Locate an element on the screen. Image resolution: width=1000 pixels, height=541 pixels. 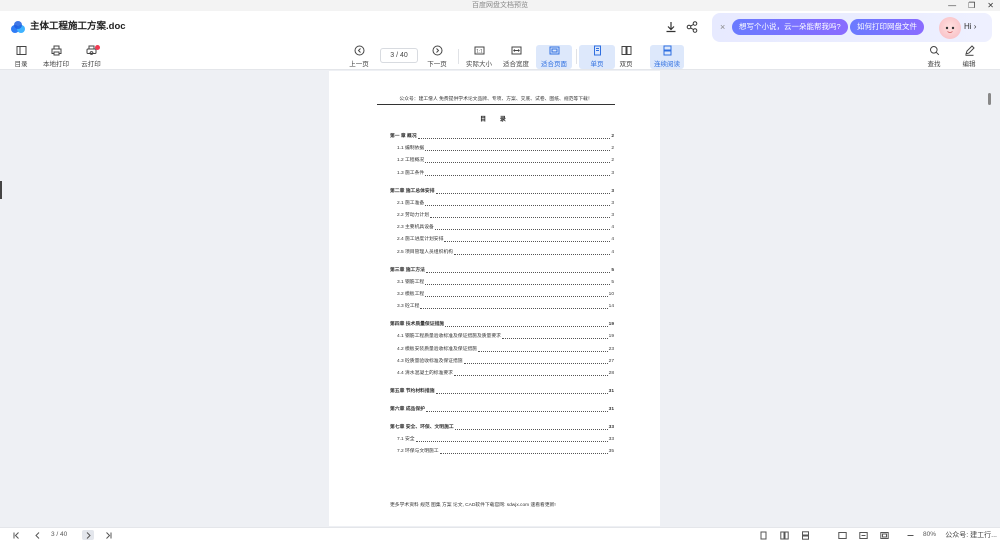
toc-page-number: 4 is located at coordinates (612, 252).